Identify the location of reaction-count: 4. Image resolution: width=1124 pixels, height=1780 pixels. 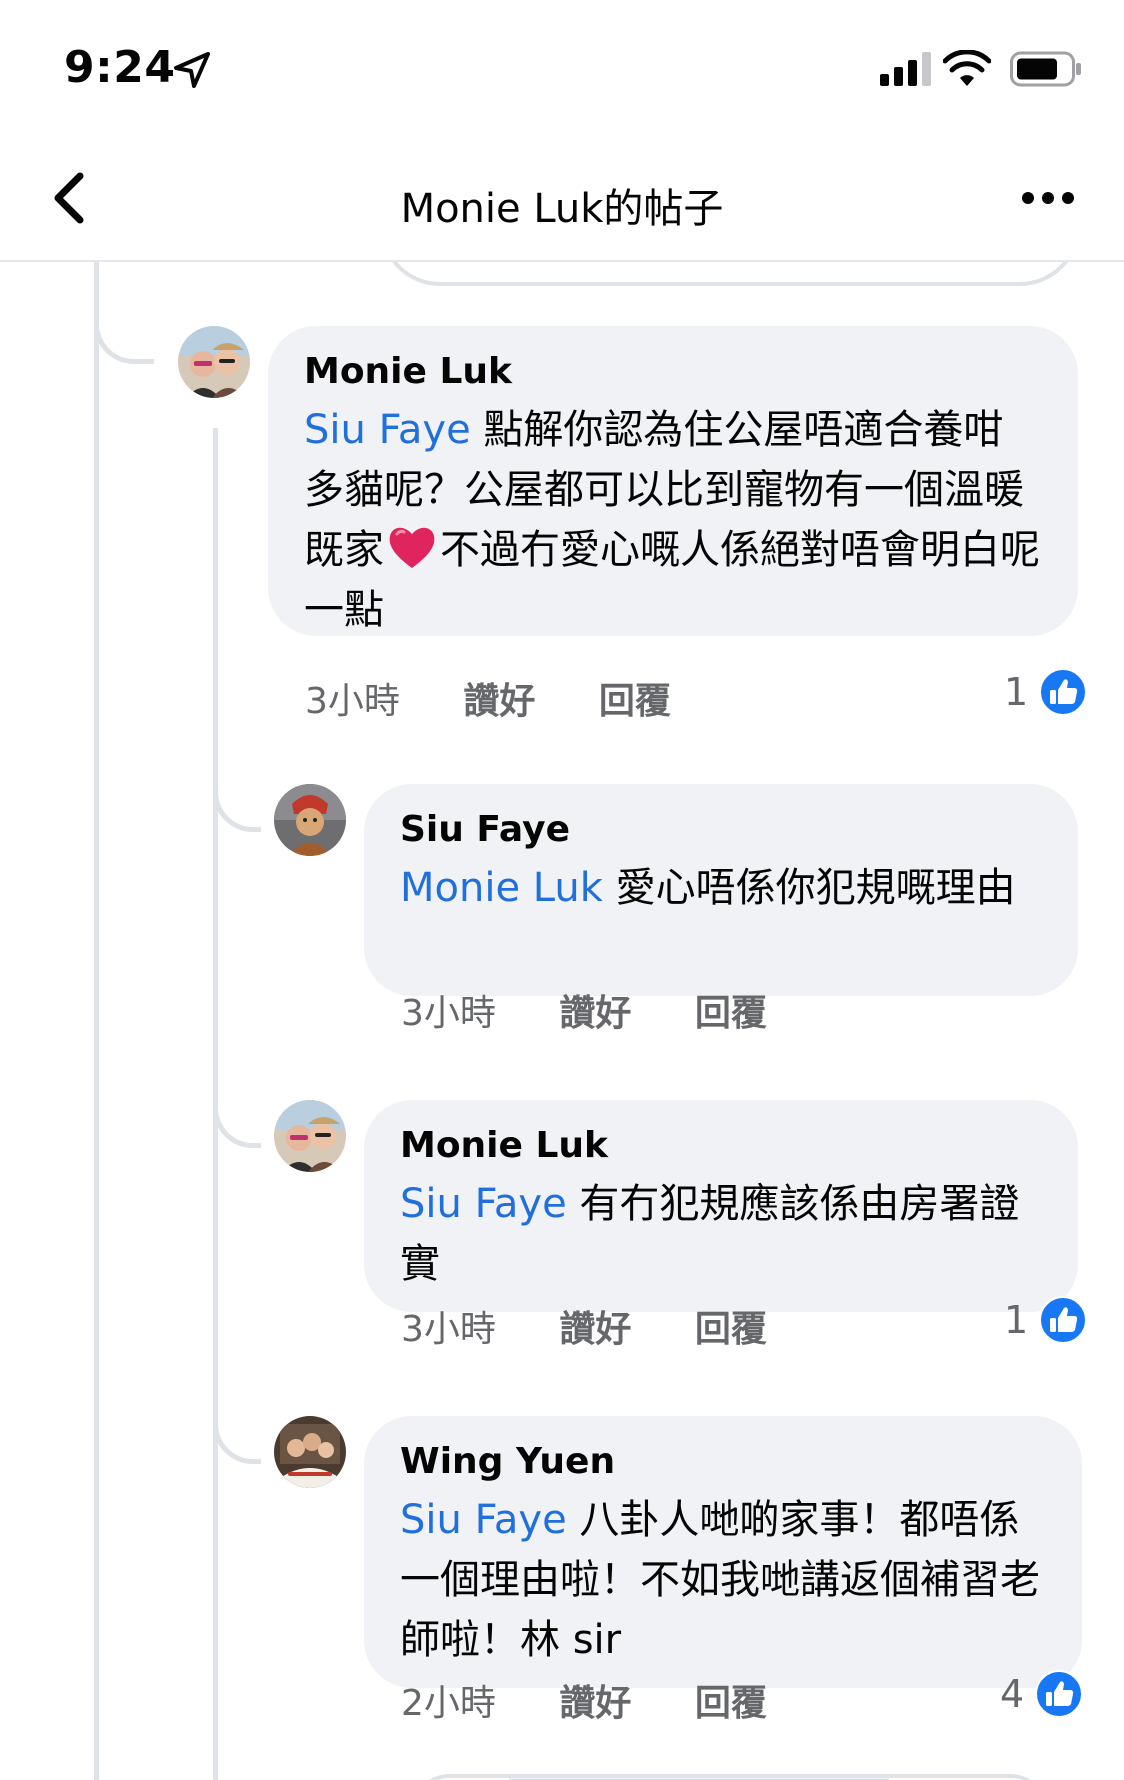
(1012, 1694).